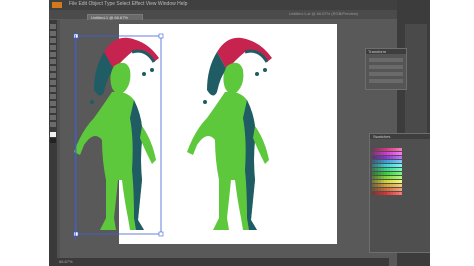 Image resolution: width=474 pixels, height=266 pixels. I want to click on selection-guide, so click(75, 137).